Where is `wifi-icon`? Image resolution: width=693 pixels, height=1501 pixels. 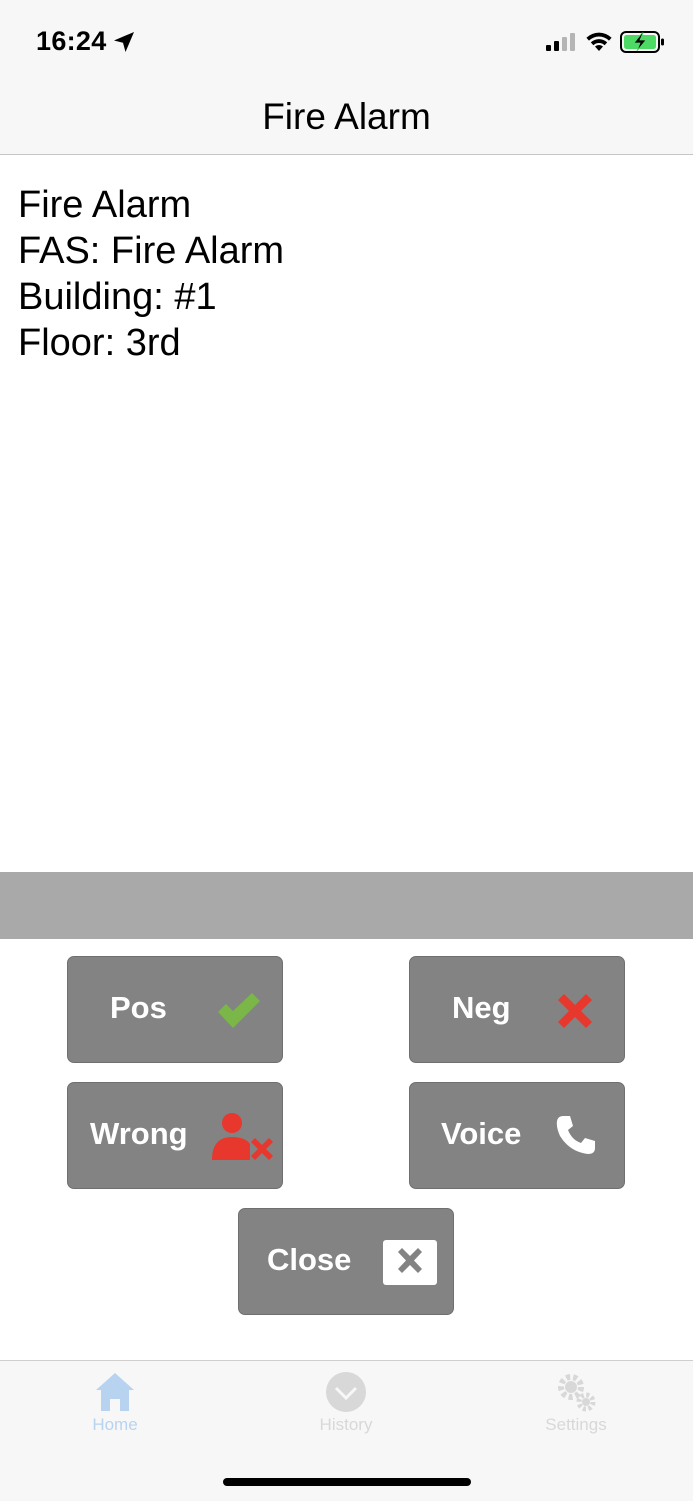 wifi-icon is located at coordinates (599, 41).